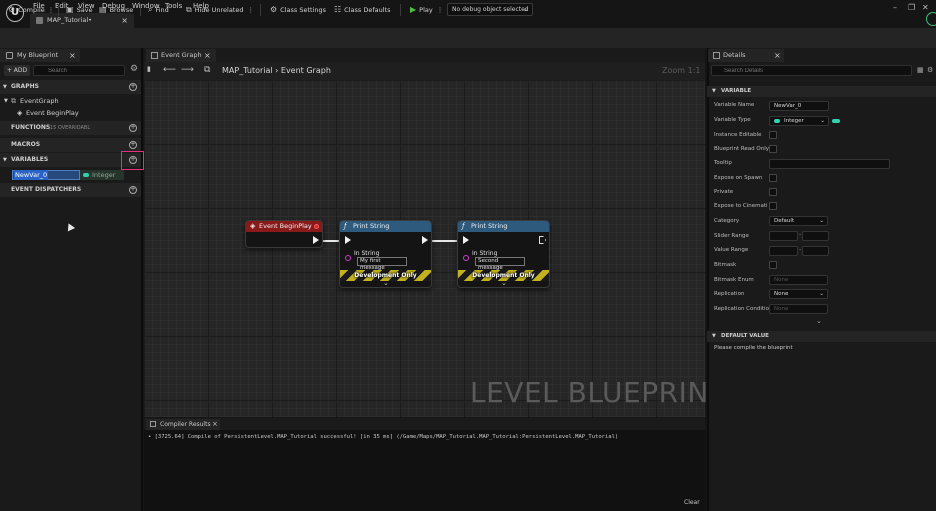 Image resolution: width=936 pixels, height=511 pixels. Describe the element at coordinates (6, 101) in the screenshot. I see `expand-arrow-icon: ▼` at that location.